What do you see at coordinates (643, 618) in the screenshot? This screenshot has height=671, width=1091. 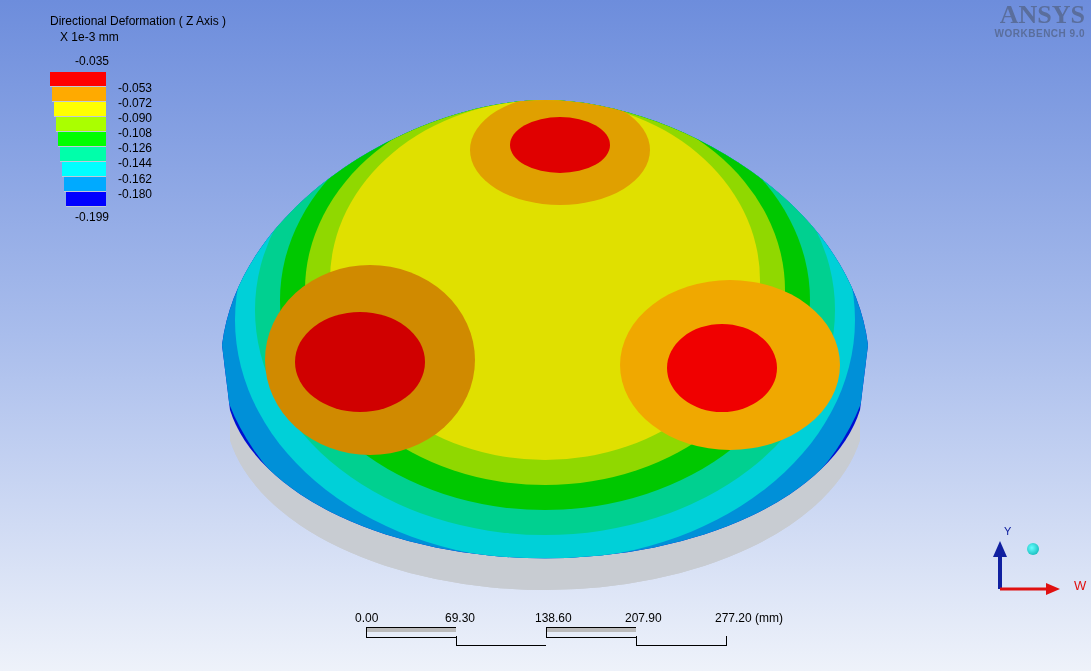 I see `scale-bar-label: 207.90` at bounding box center [643, 618].